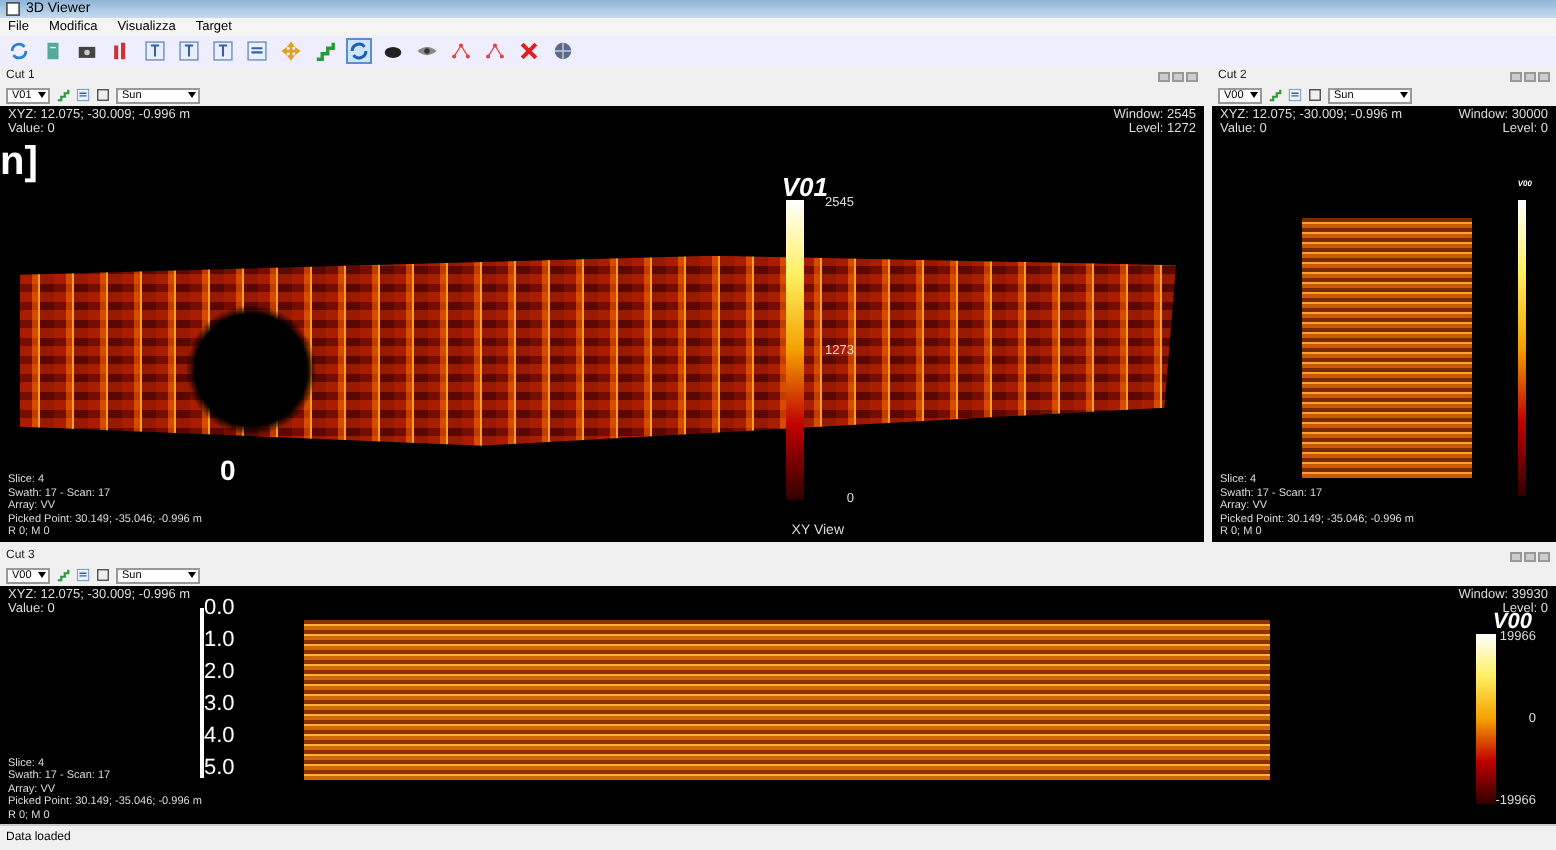 The height and width of the screenshot is (850, 1556). I want to click on close-icon, so click(529, 51).